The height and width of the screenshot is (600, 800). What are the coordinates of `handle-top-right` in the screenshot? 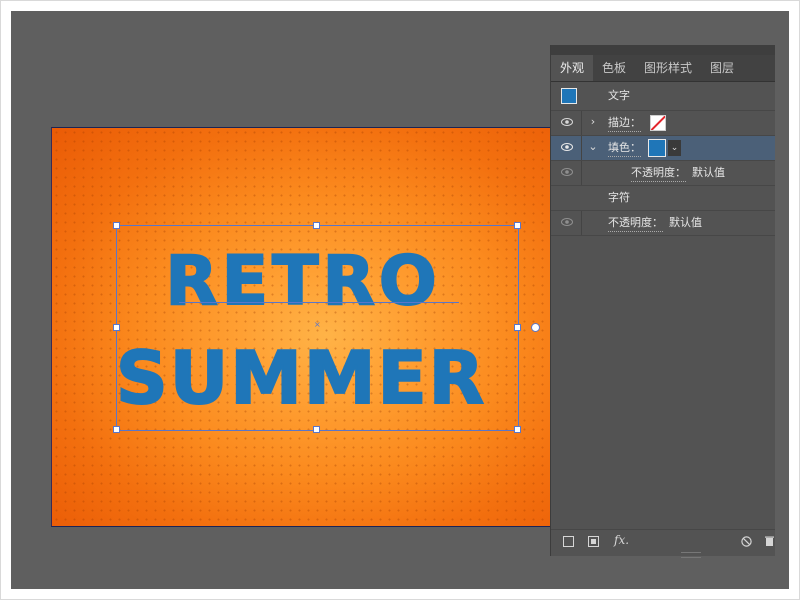 It's located at (517, 225).